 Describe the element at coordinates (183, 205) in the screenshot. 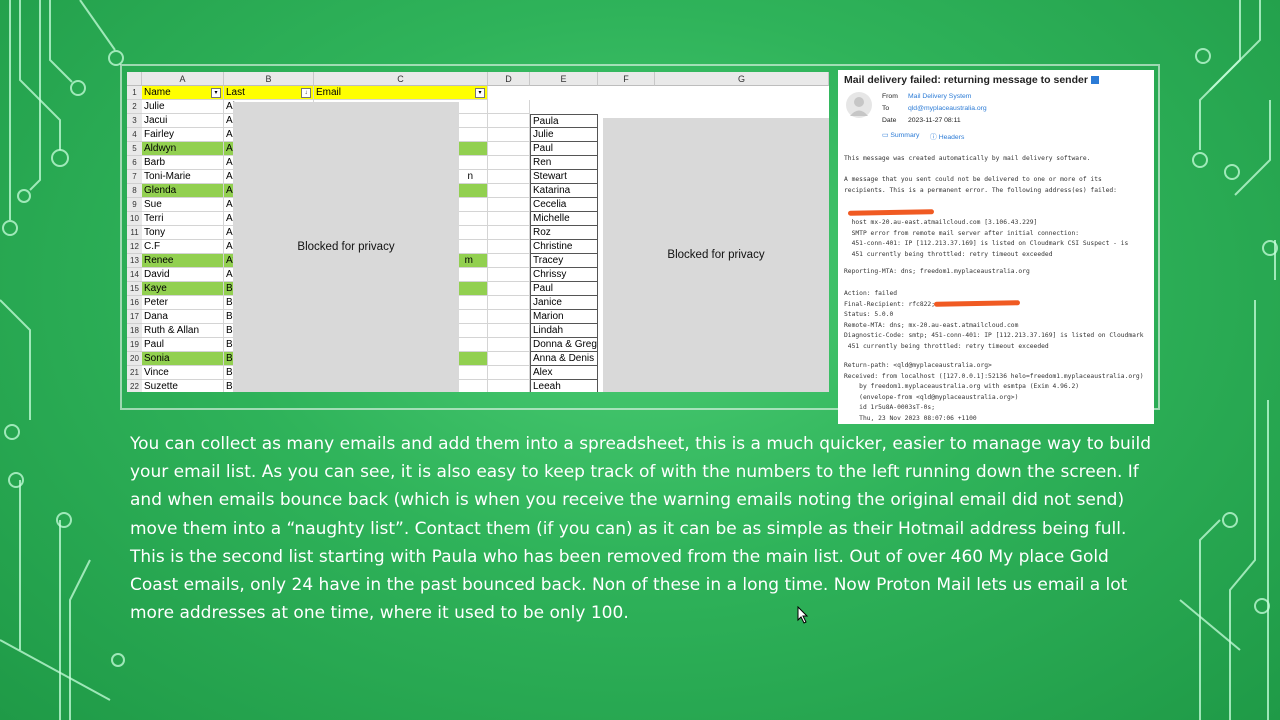

I see `cell-name: Sue` at that location.